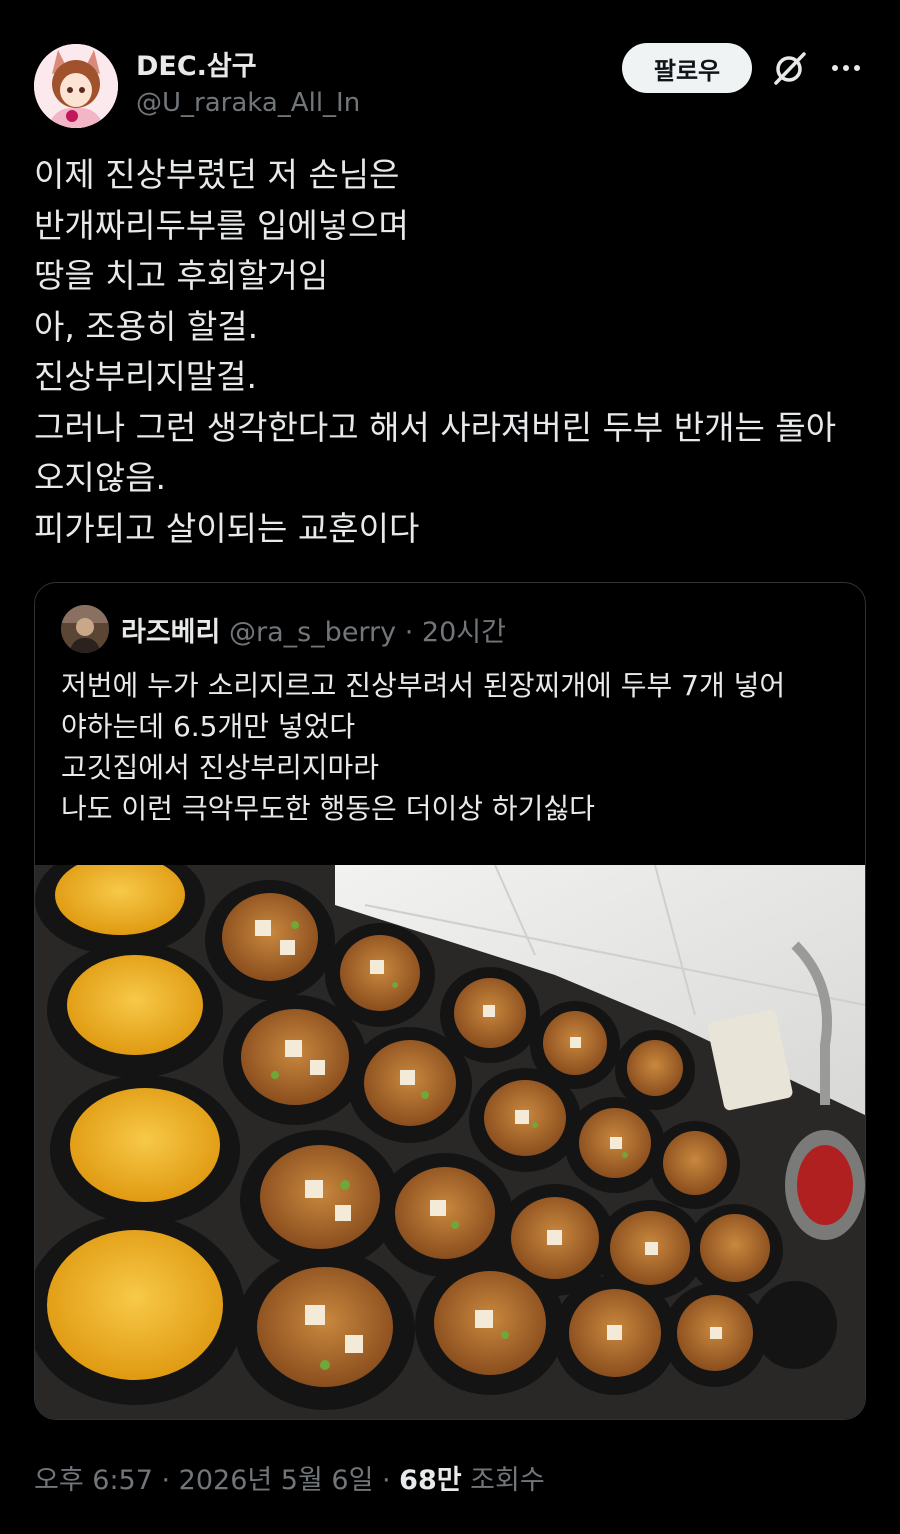 The height and width of the screenshot is (1534, 900). Describe the element at coordinates (100, 477) in the screenshot. I see `tweet-line: 오지않음.` at that location.